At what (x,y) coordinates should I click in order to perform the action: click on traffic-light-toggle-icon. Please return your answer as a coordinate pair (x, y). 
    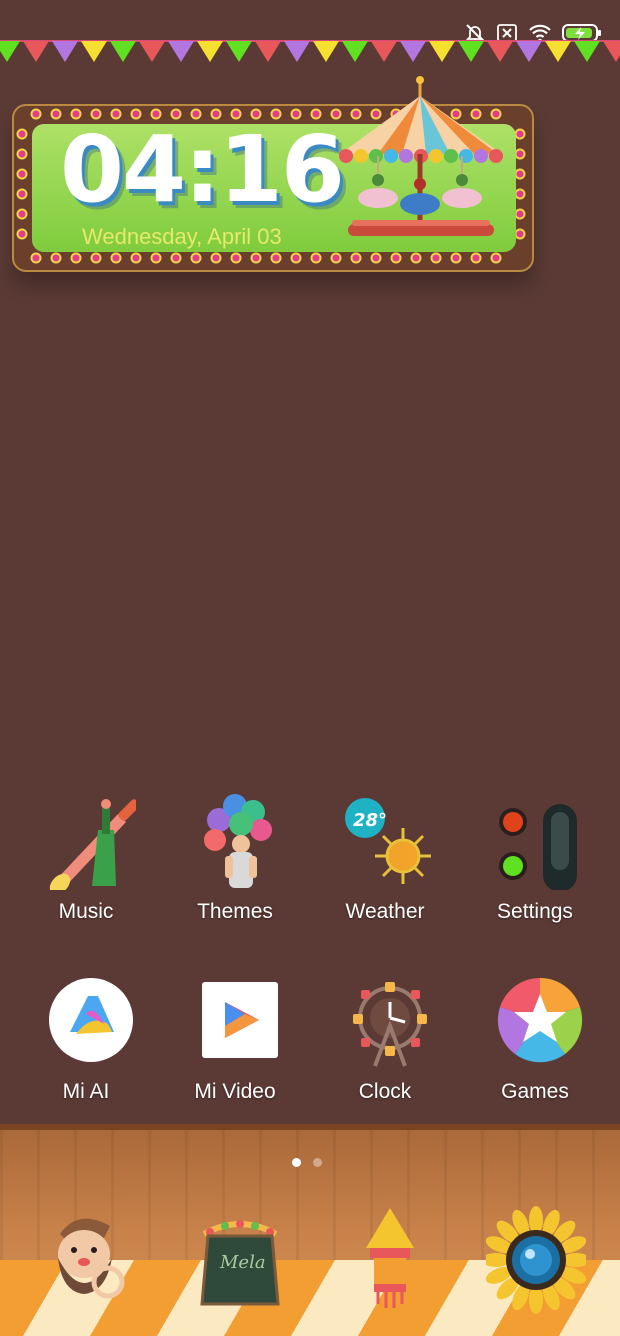
    Looking at the image, I should click on (538, 847).